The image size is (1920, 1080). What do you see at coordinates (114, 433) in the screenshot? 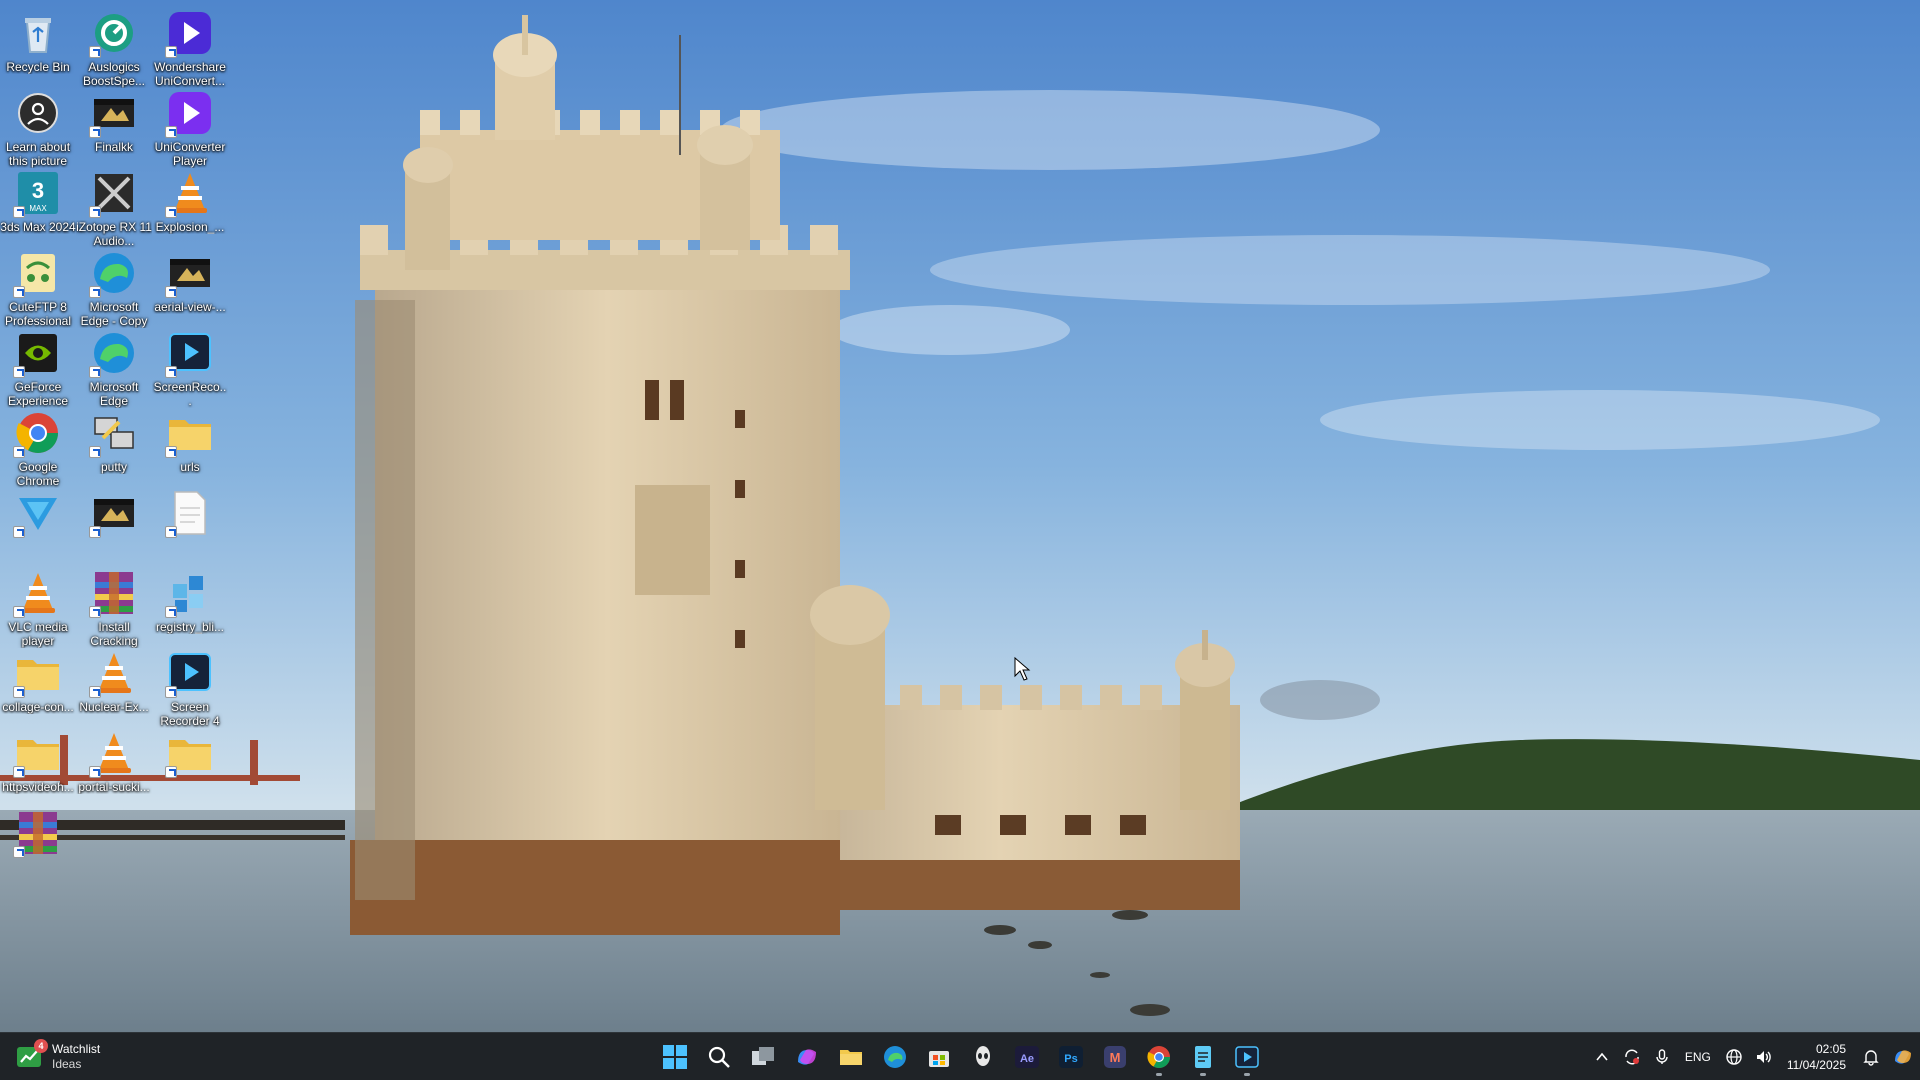
I see `putty-icon` at bounding box center [114, 433].